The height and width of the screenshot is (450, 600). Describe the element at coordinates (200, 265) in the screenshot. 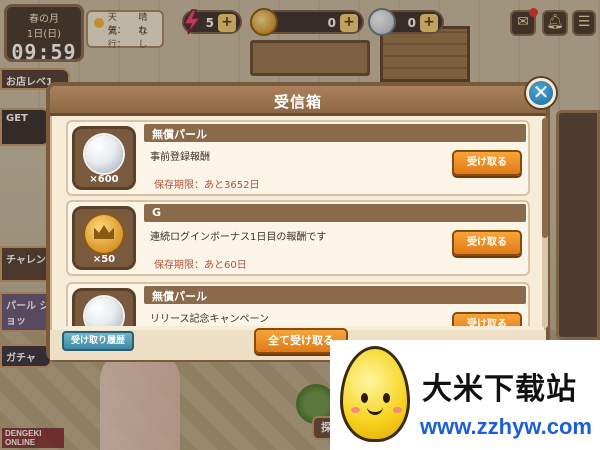

I see `item-expiry: 保存期限：あと60日` at that location.